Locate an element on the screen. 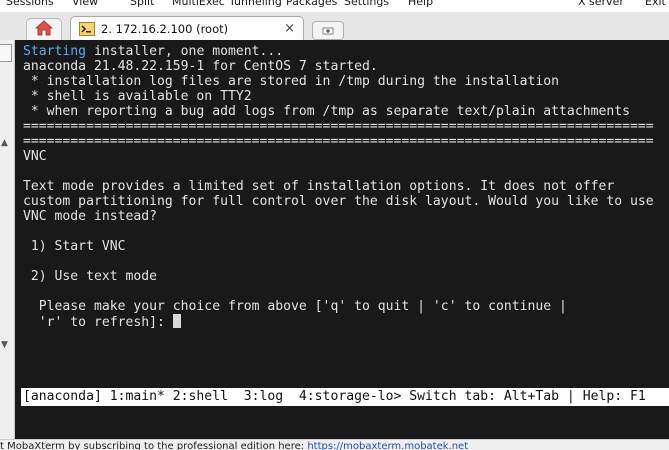 The width and height of the screenshot is (669, 450). highlight-text: Starting is located at coordinates (55, 51).